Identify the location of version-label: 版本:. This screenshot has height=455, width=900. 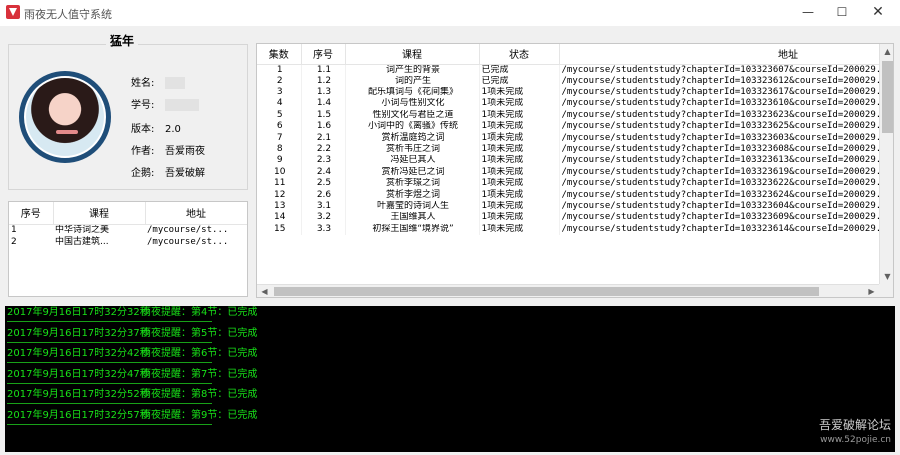
(143, 129).